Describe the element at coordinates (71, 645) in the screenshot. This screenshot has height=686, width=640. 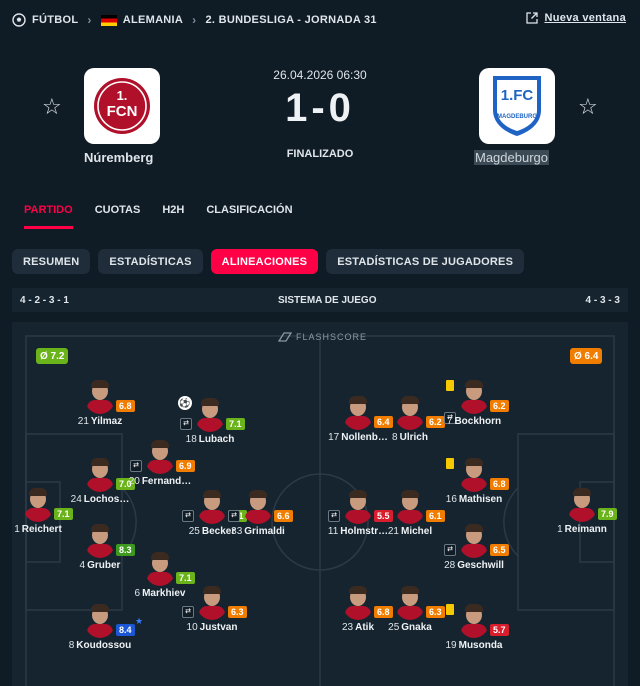
I see `player-number: 8` at that location.